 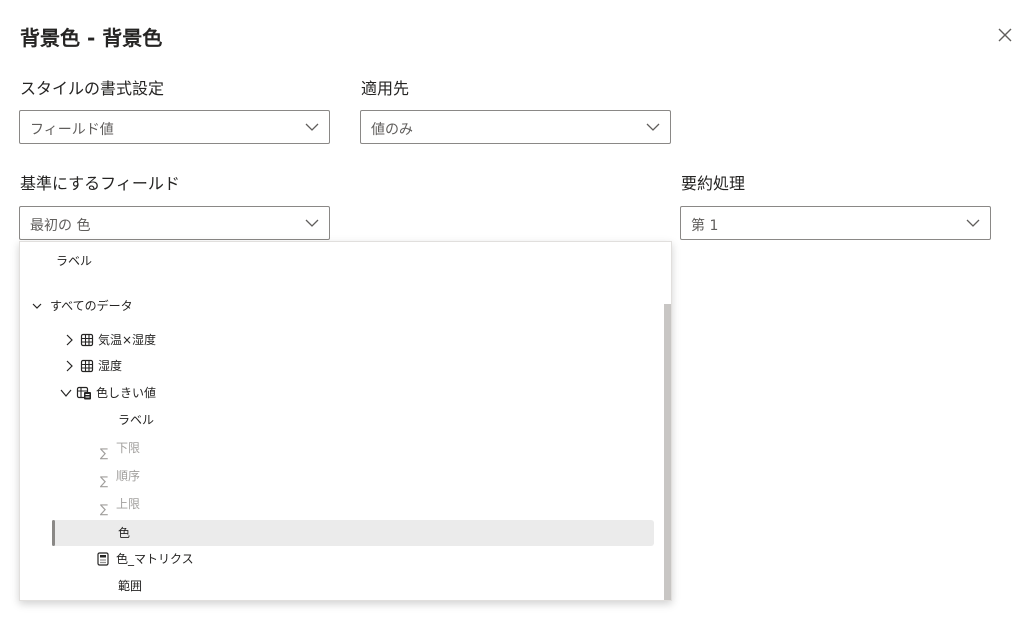 I want to click on field-item: ラベル, so click(x=136, y=420).